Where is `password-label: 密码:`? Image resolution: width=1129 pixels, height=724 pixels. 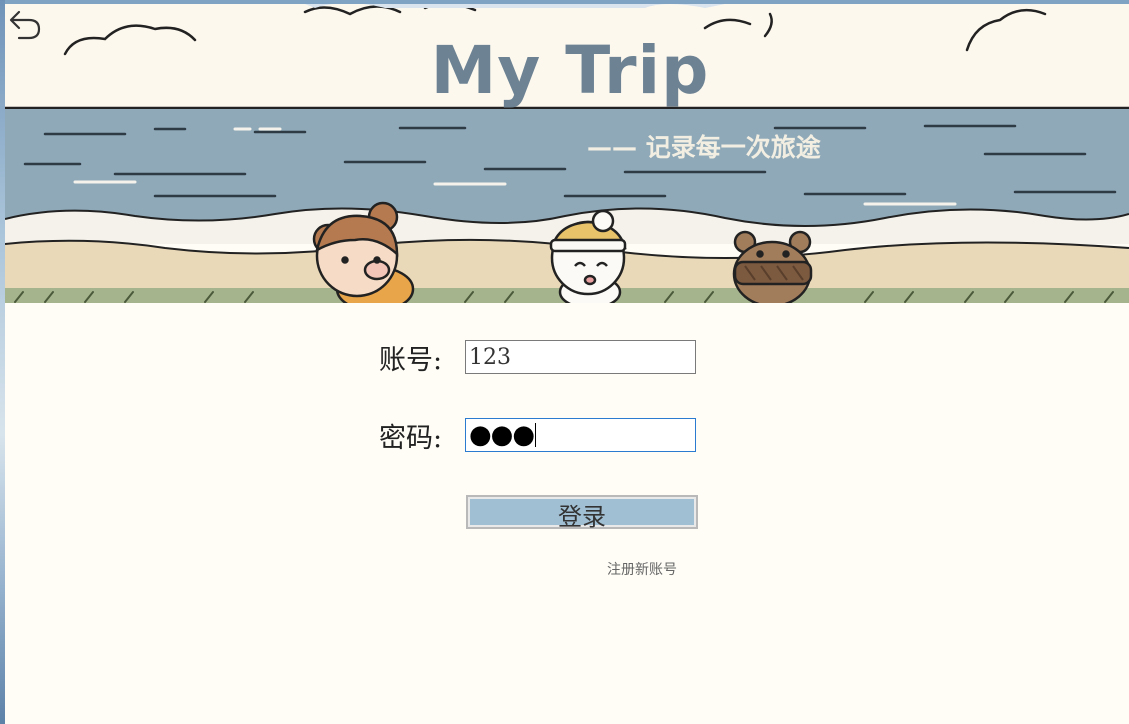 password-label: 密码: is located at coordinates (411, 438).